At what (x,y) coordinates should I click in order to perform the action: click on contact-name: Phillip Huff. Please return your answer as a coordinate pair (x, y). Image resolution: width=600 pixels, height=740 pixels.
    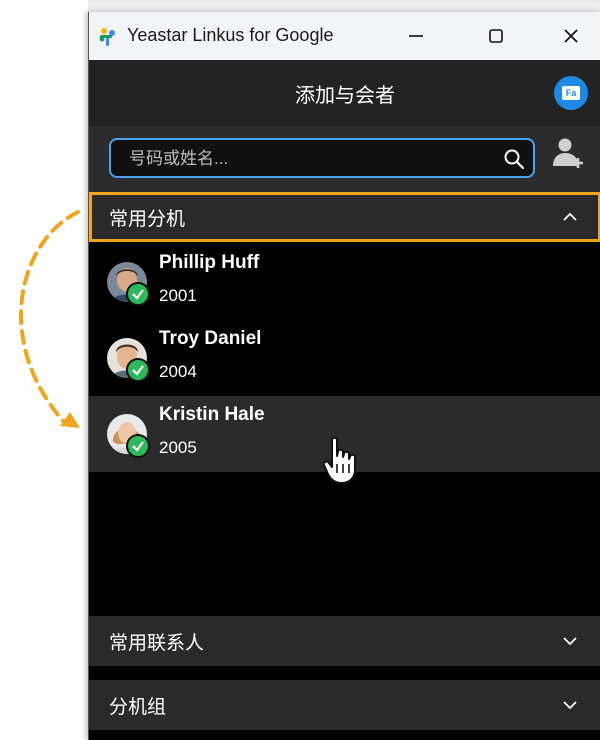
    Looking at the image, I should click on (209, 262).